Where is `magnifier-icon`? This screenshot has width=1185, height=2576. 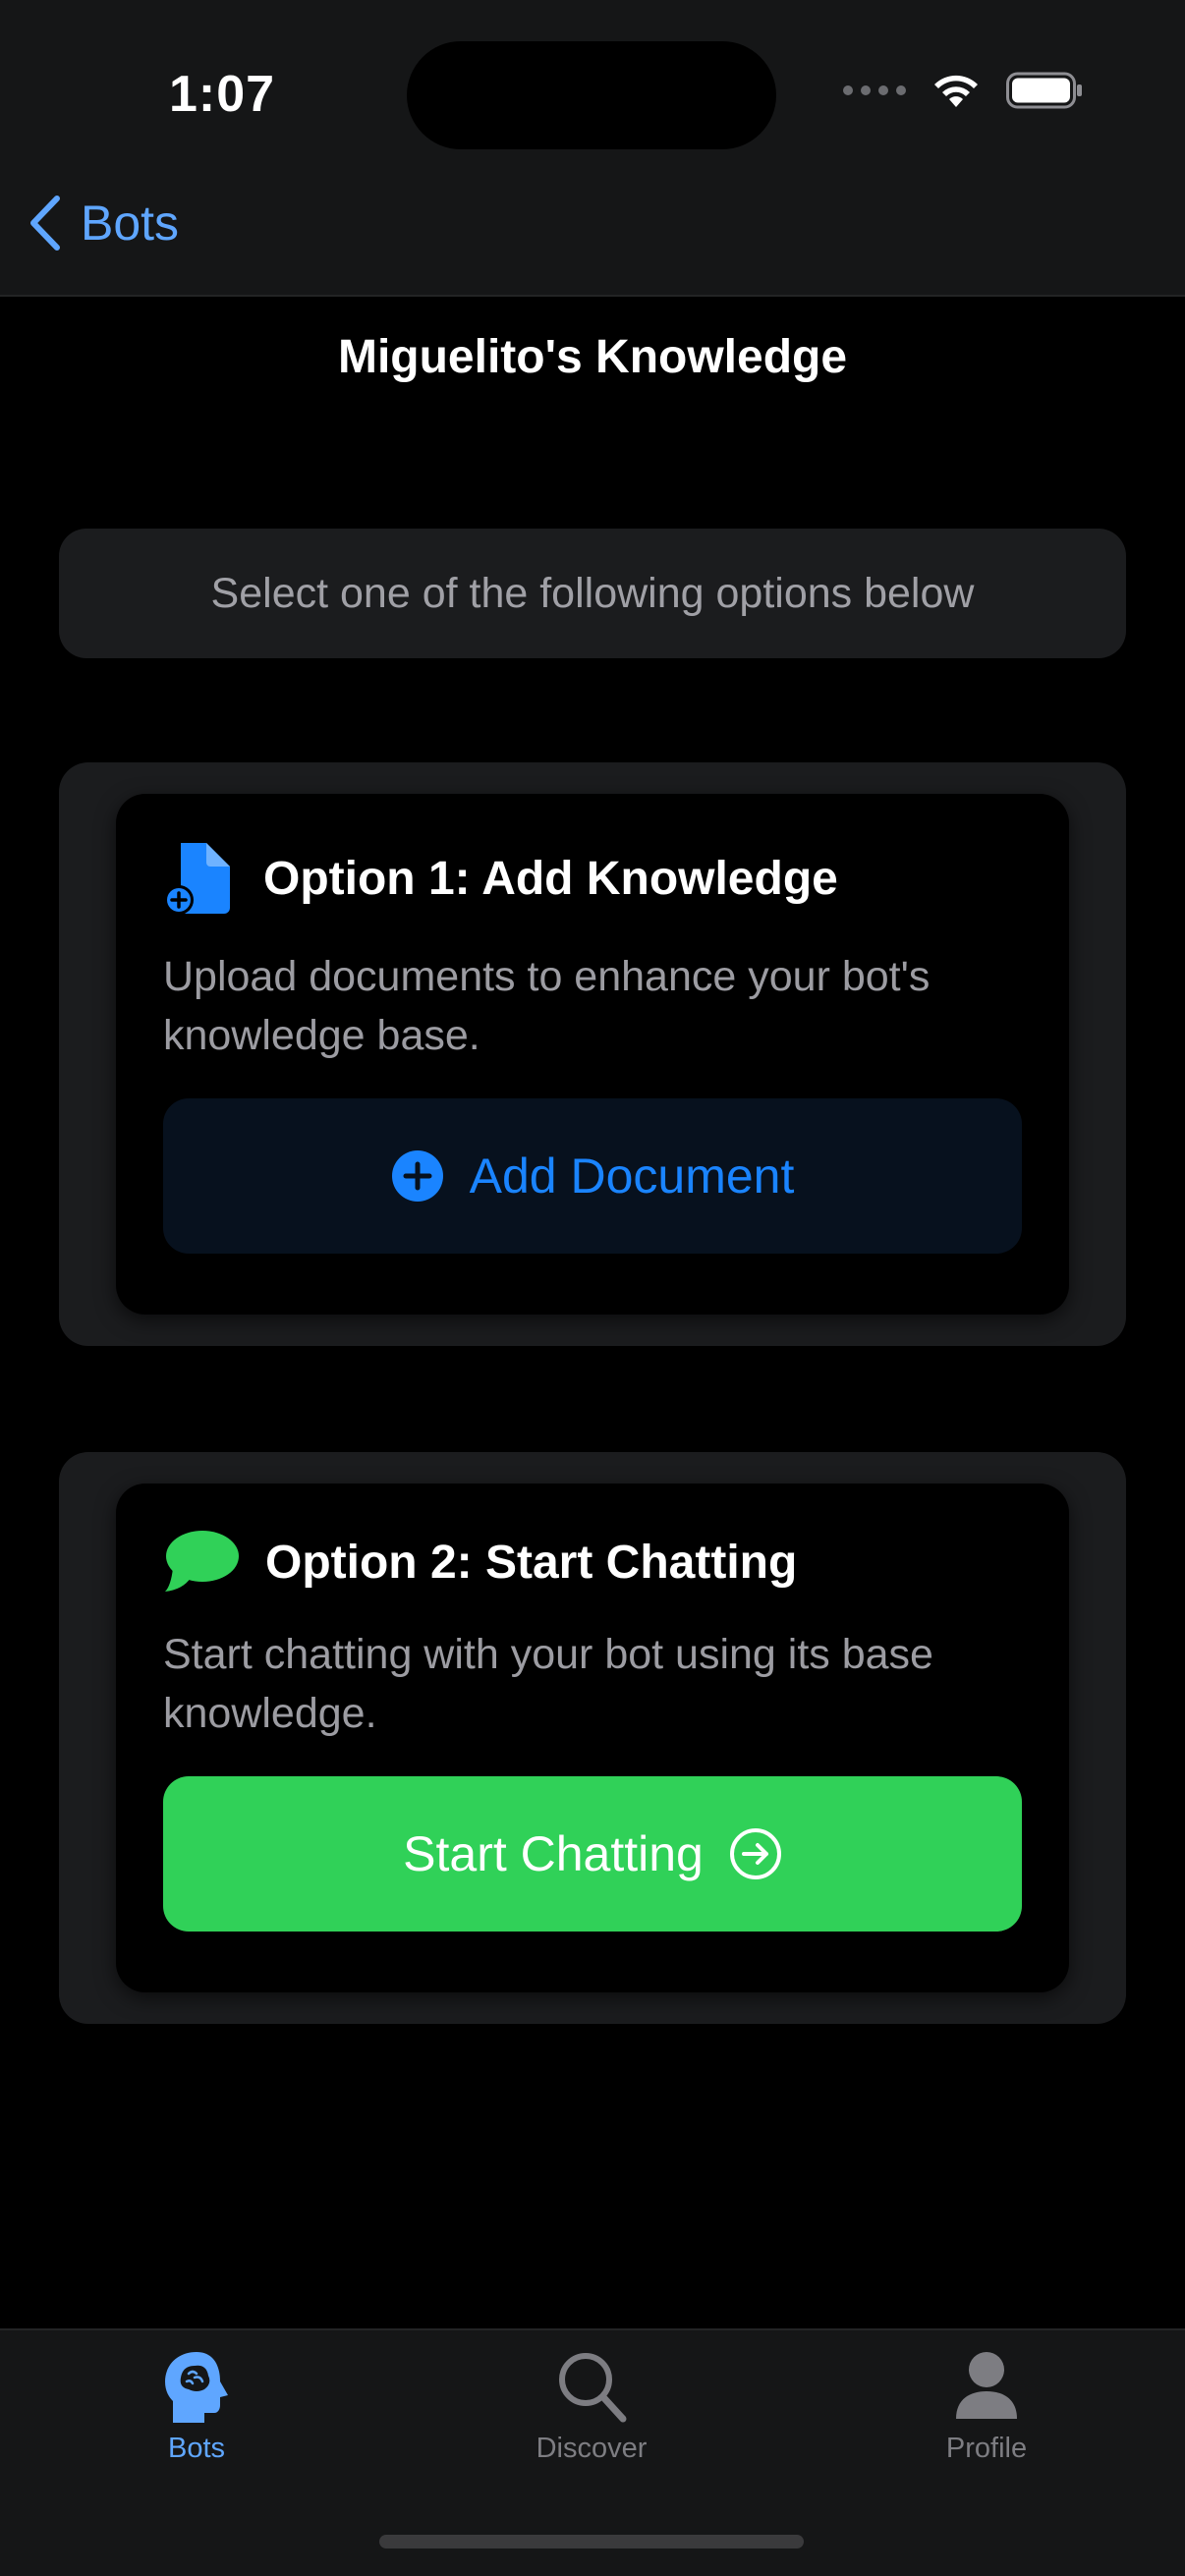
magnifier-icon is located at coordinates (593, 2388).